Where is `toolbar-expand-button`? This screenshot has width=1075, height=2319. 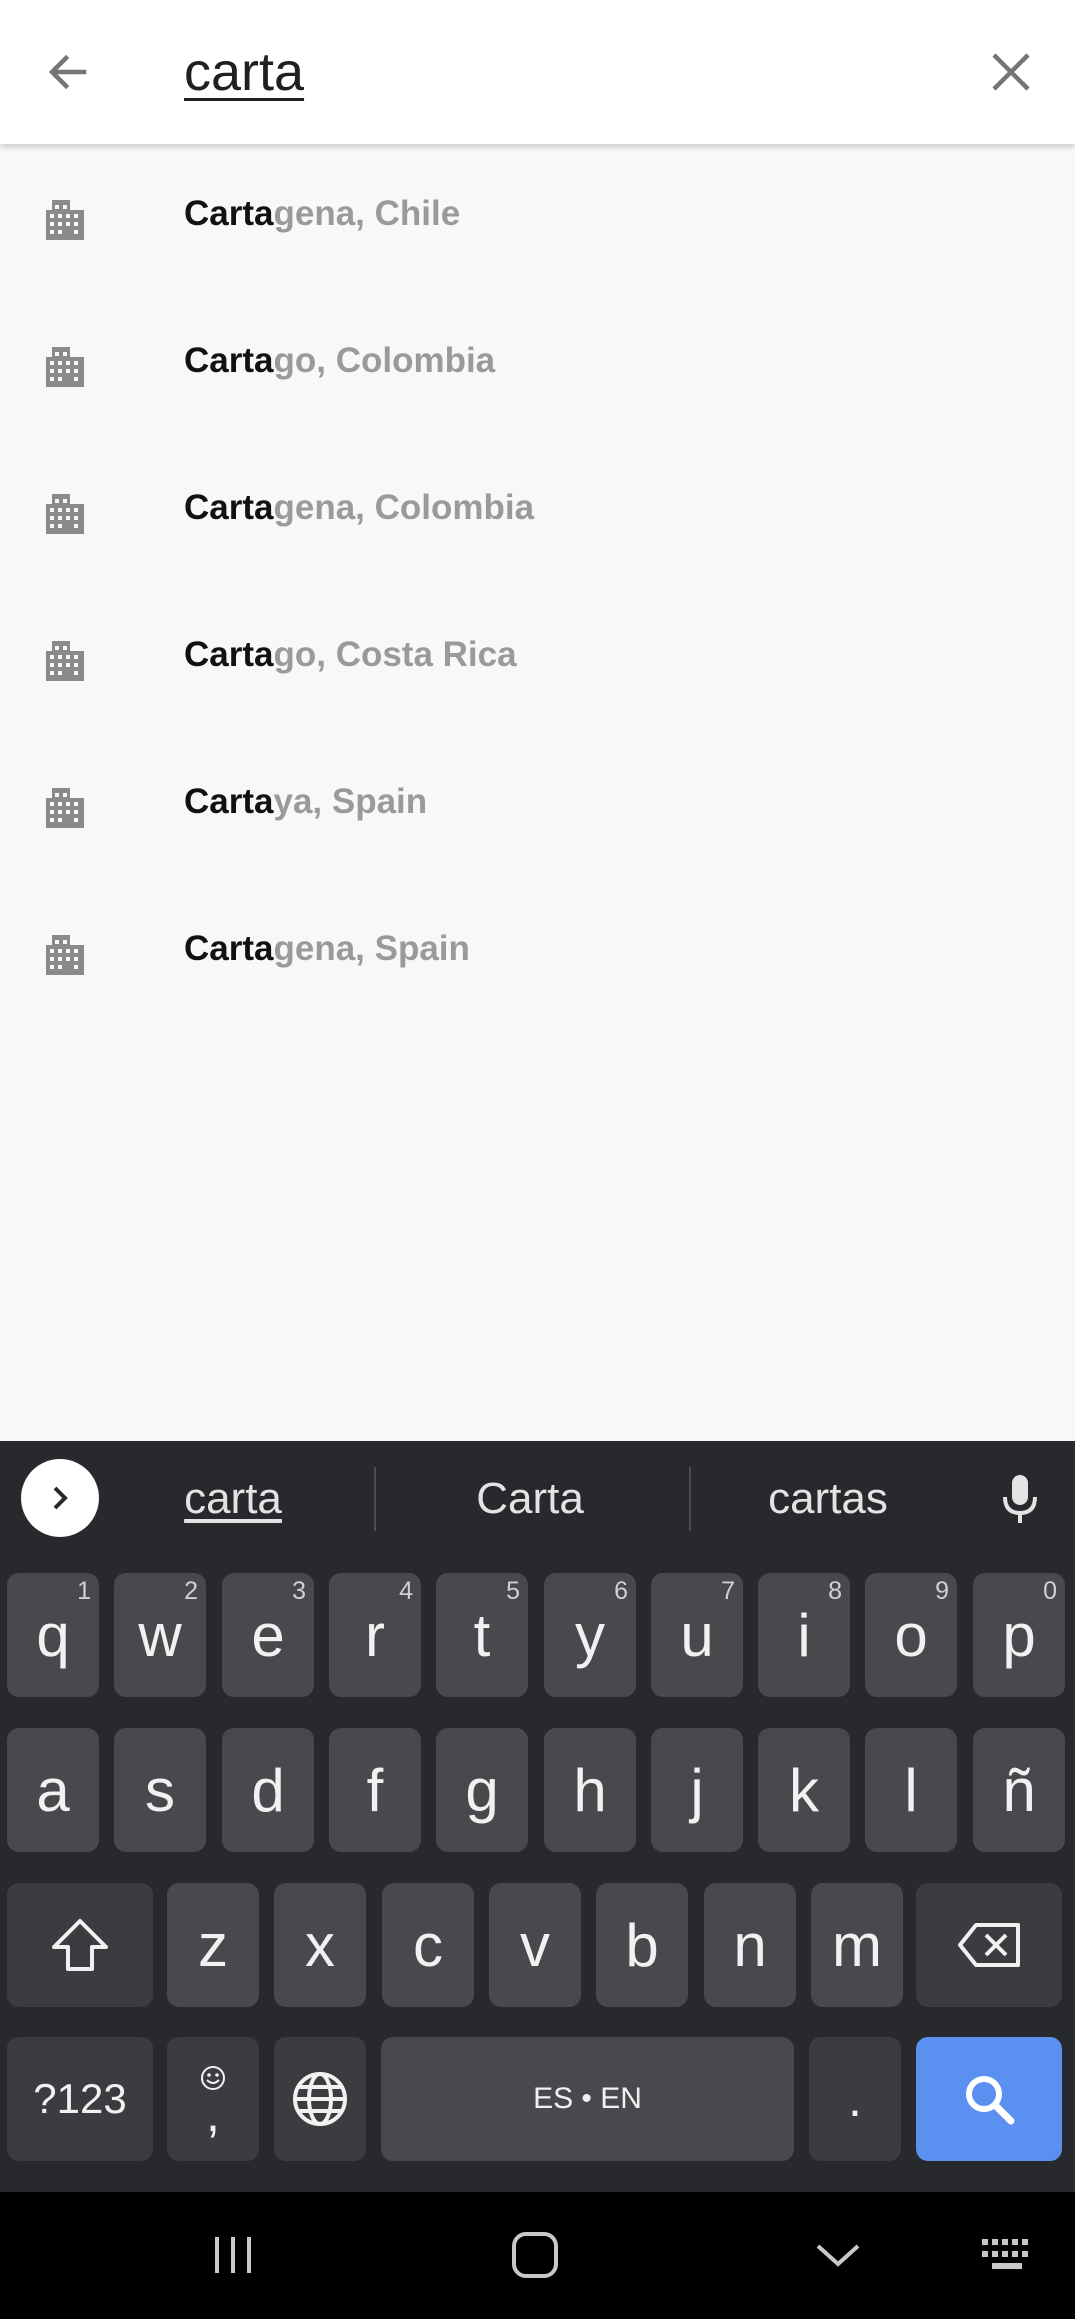 toolbar-expand-button is located at coordinates (60, 1498).